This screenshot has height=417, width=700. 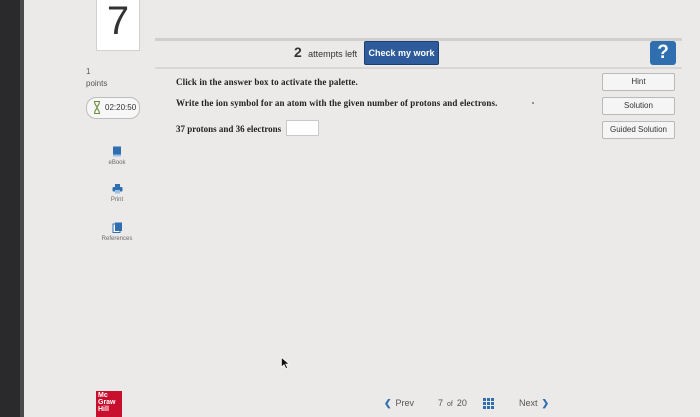 What do you see at coordinates (488, 403) in the screenshot?
I see `grid-view-icon` at bounding box center [488, 403].